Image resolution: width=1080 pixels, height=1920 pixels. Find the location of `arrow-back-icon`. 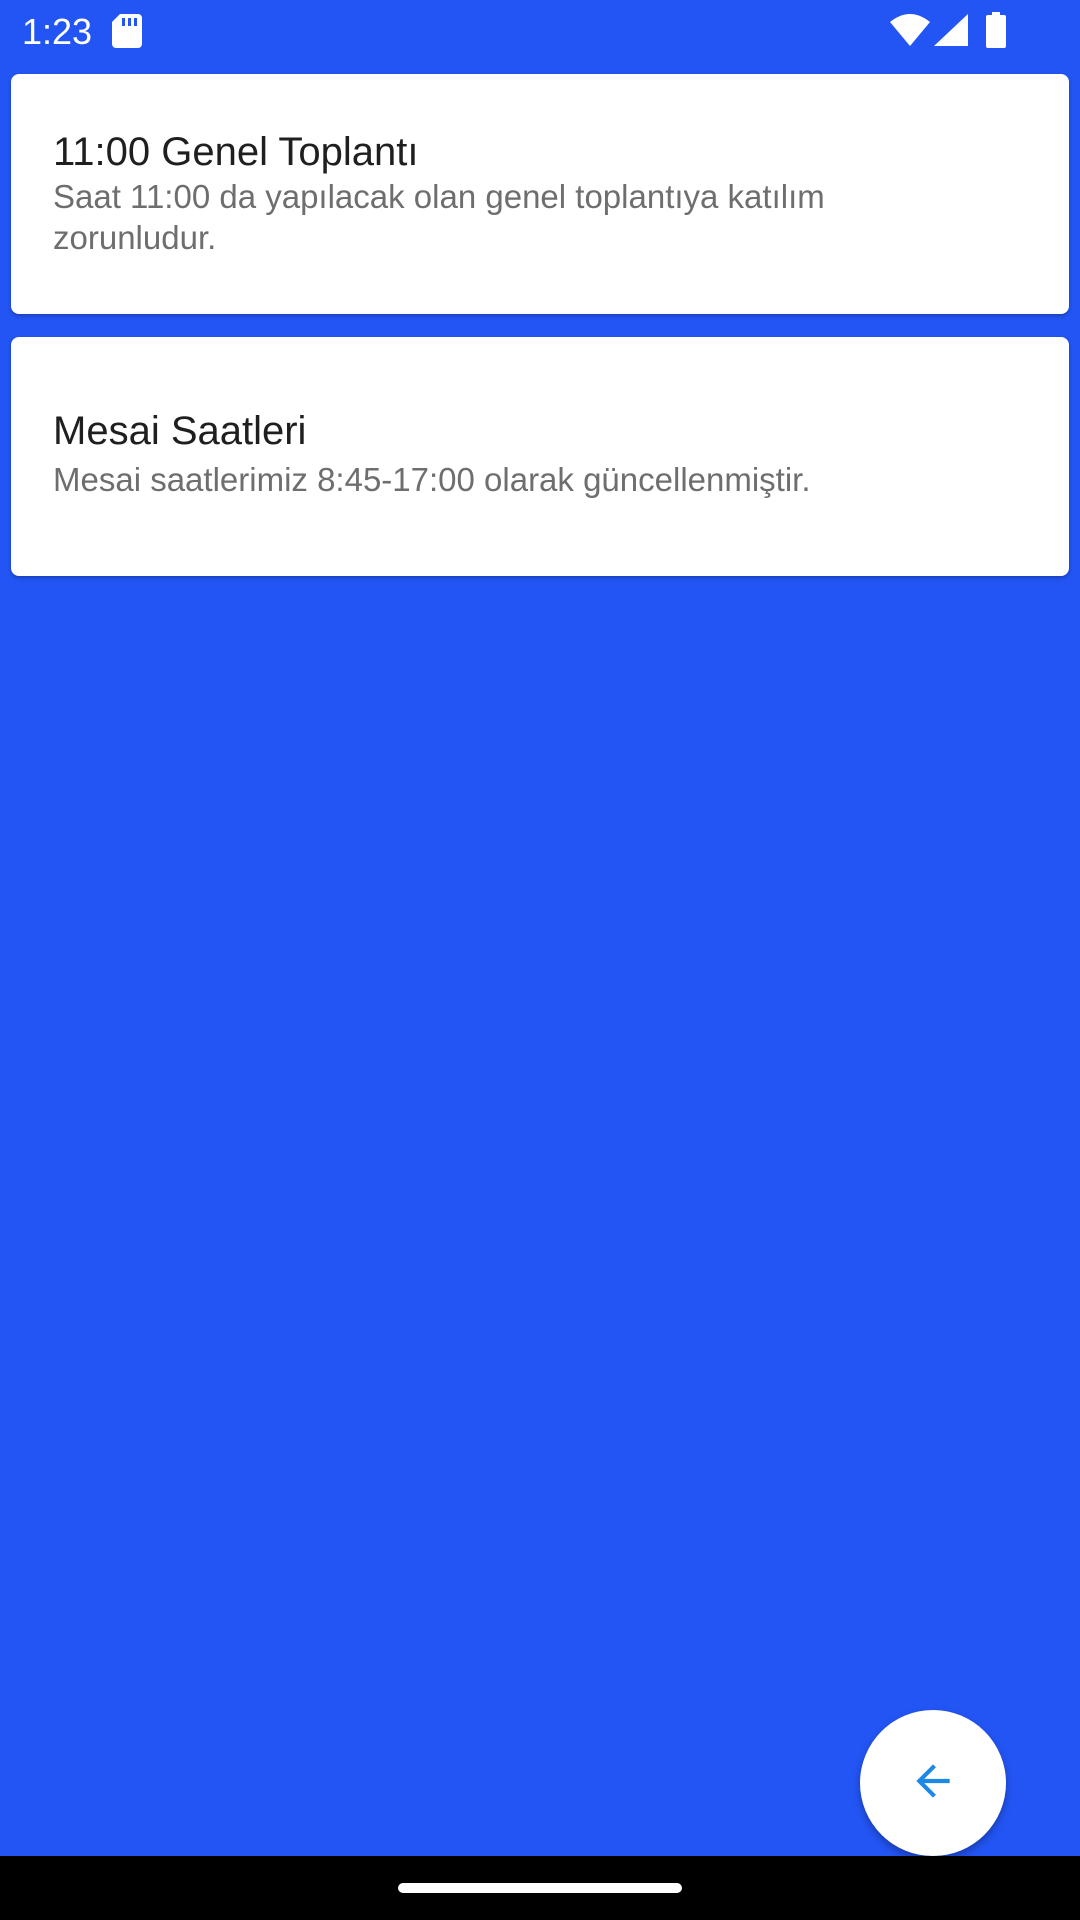

arrow-back-icon is located at coordinates (933, 1783).